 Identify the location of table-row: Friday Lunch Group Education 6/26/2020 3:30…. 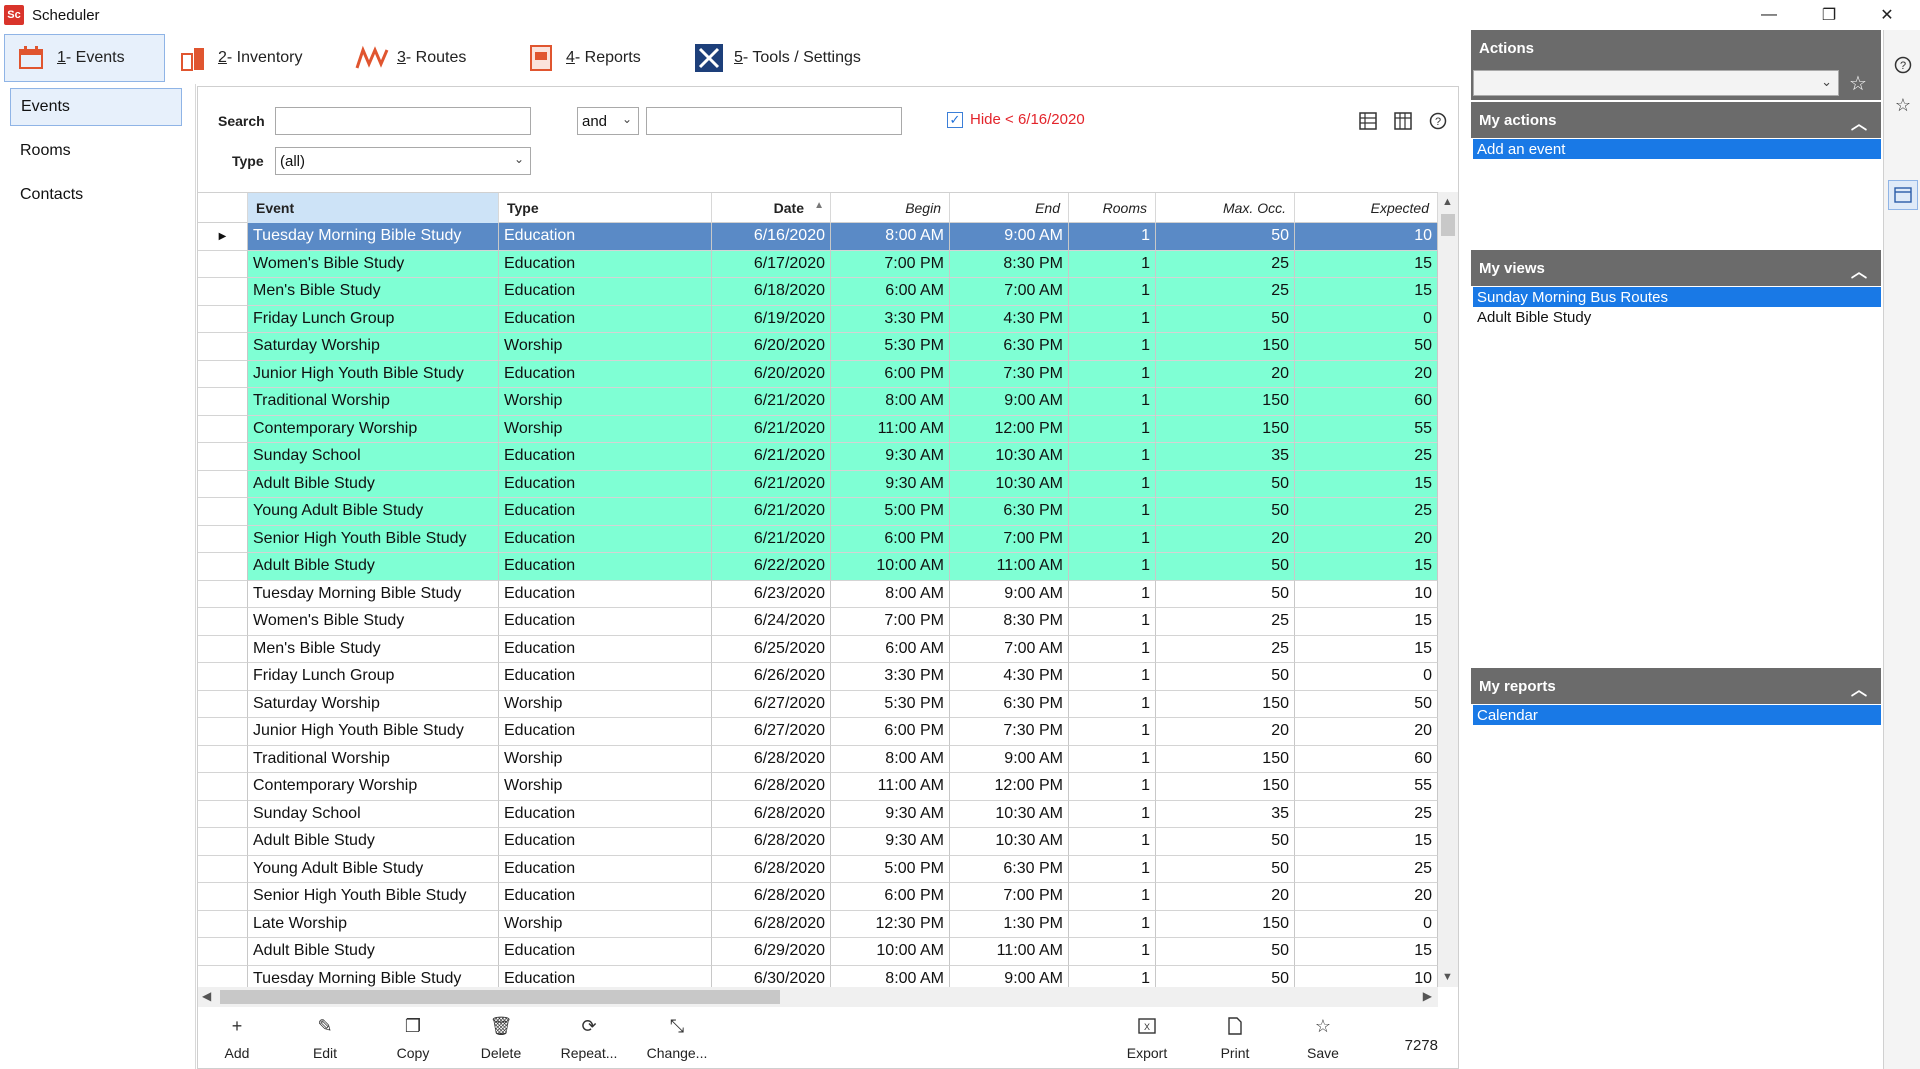
(818, 677).